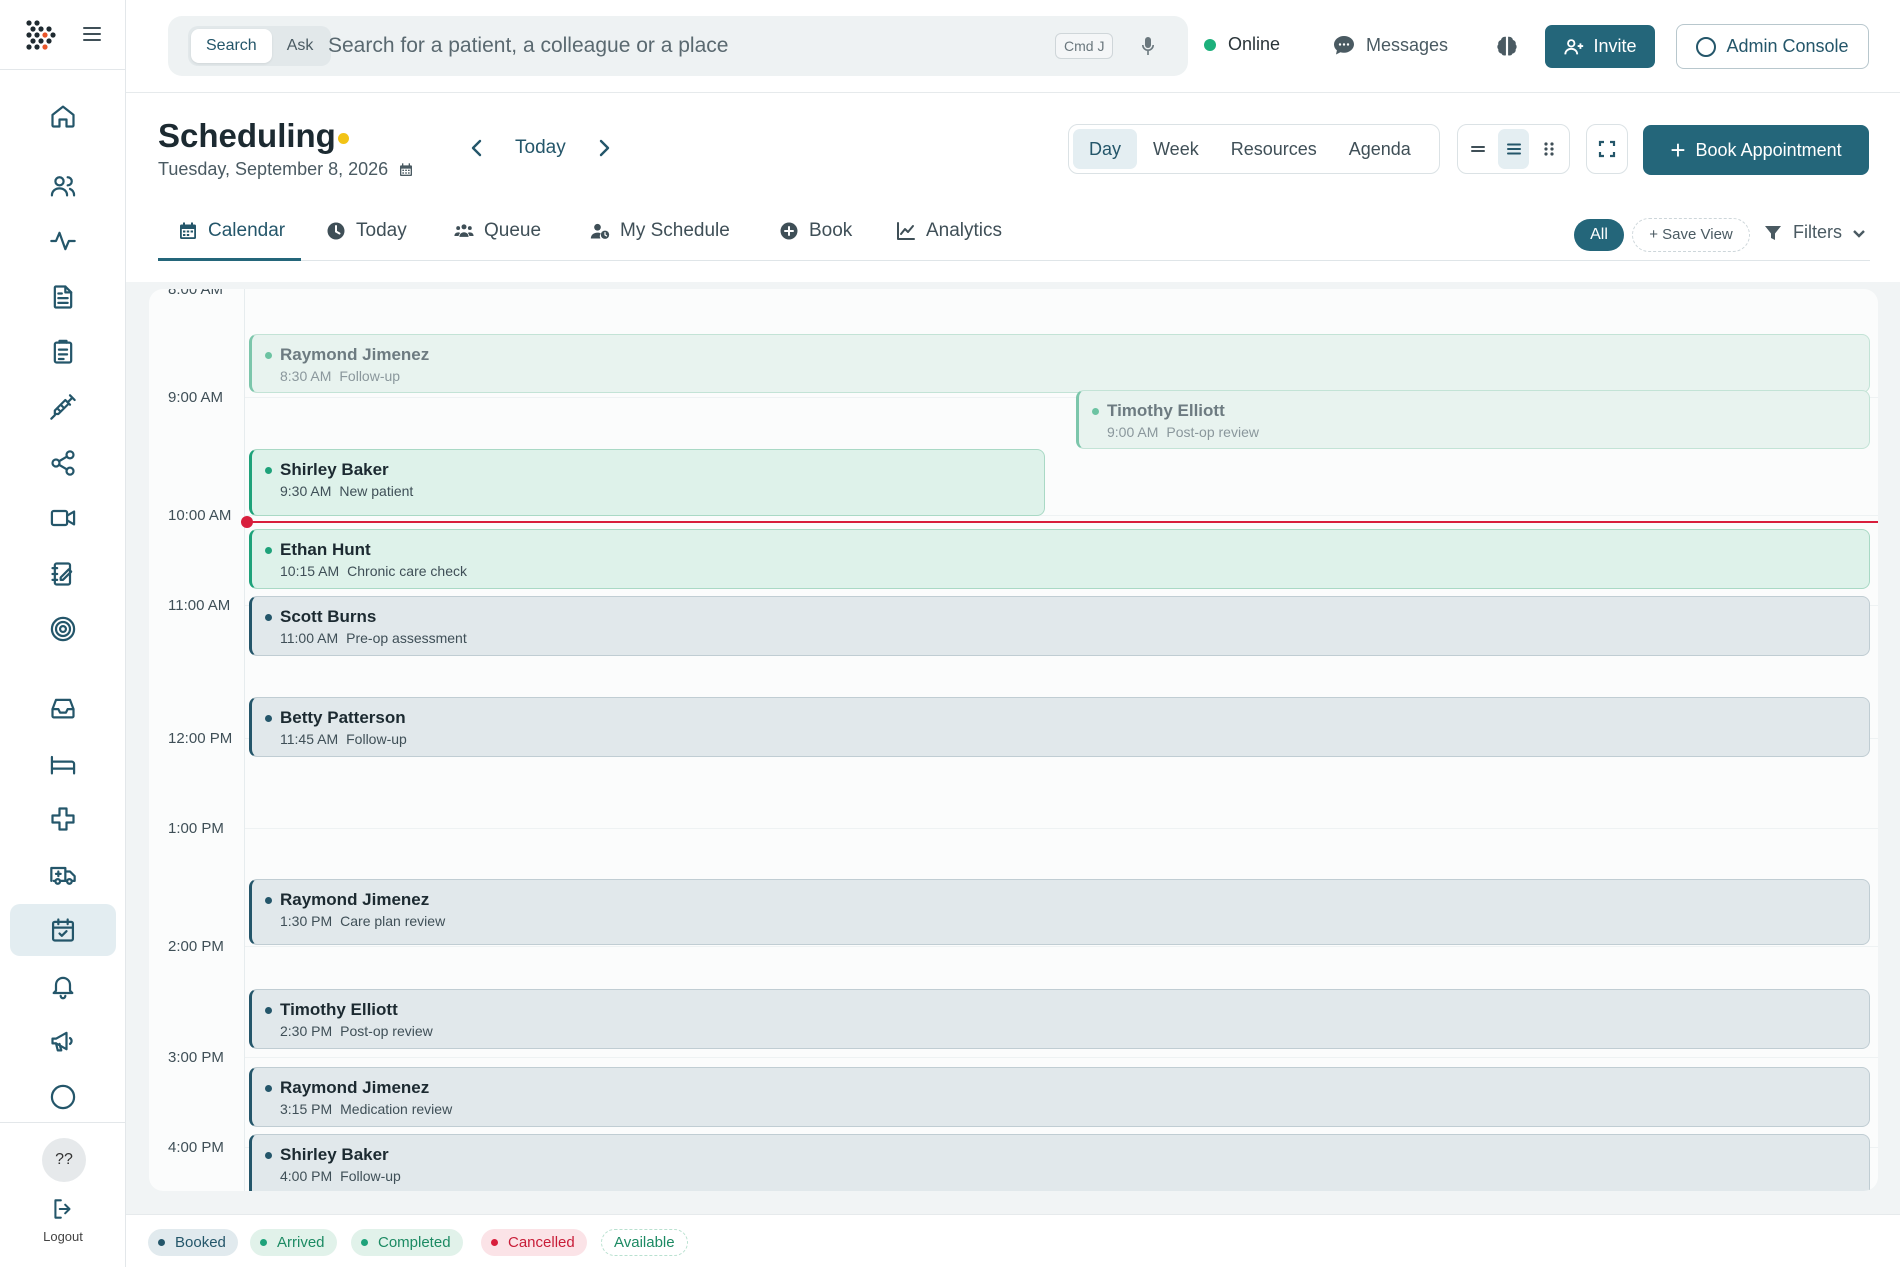  I want to click on appointment-card: Raymond Jimenez 8:30 AM Follow-up, so click(1059, 363).